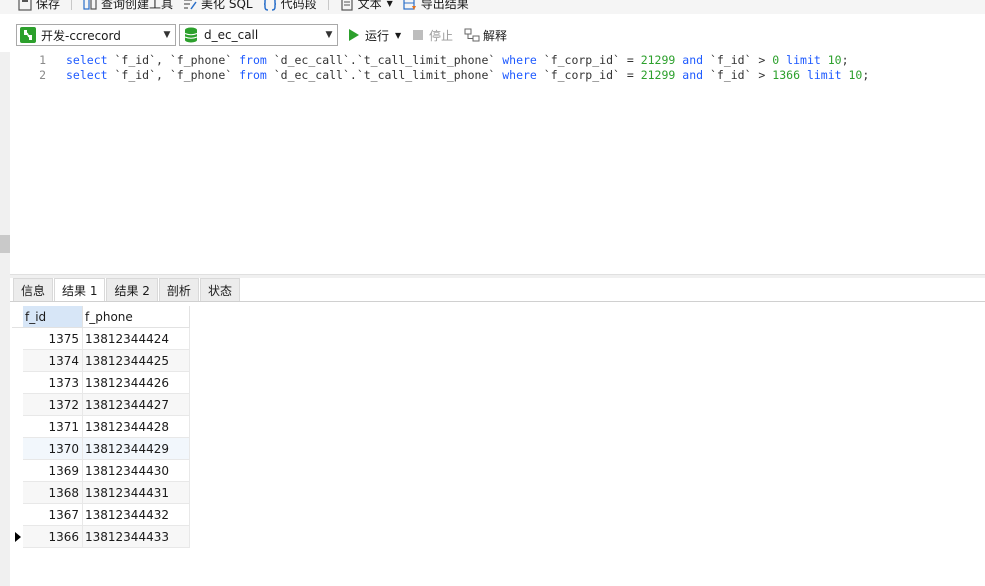 The image size is (985, 586). I want to click on sql-token: `d_ec_call`.`t_call_limit_phone`, so click(384, 75).